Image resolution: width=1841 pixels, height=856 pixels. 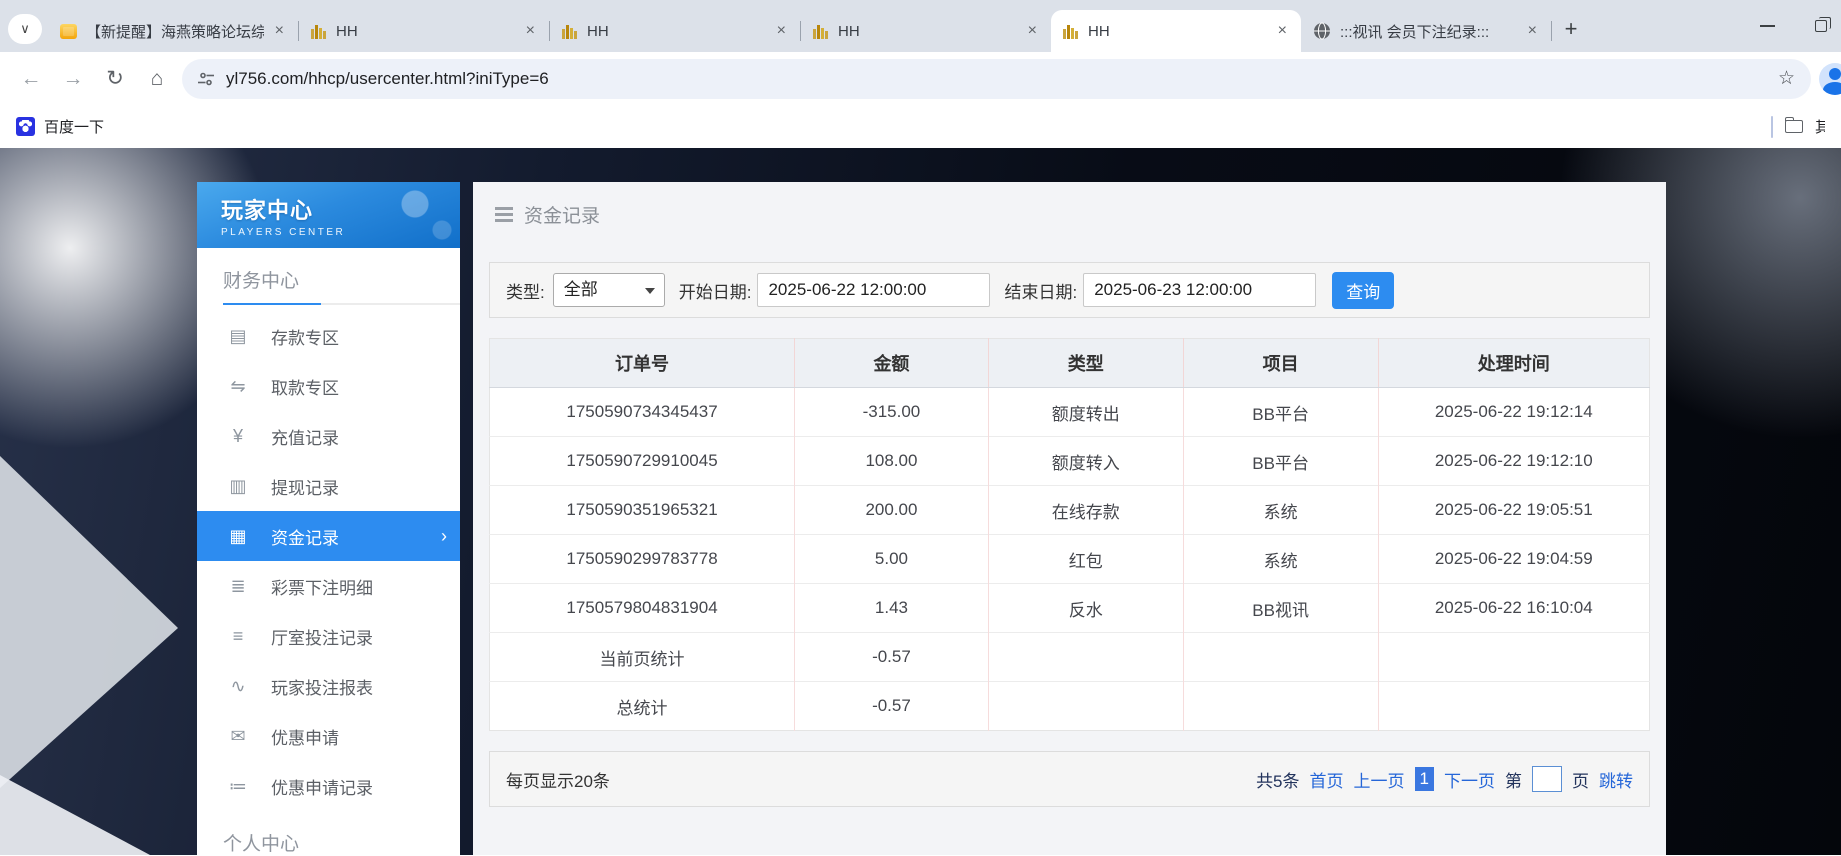 What do you see at coordinates (1280, 363) in the screenshot?
I see `col-project: 项目` at bounding box center [1280, 363].